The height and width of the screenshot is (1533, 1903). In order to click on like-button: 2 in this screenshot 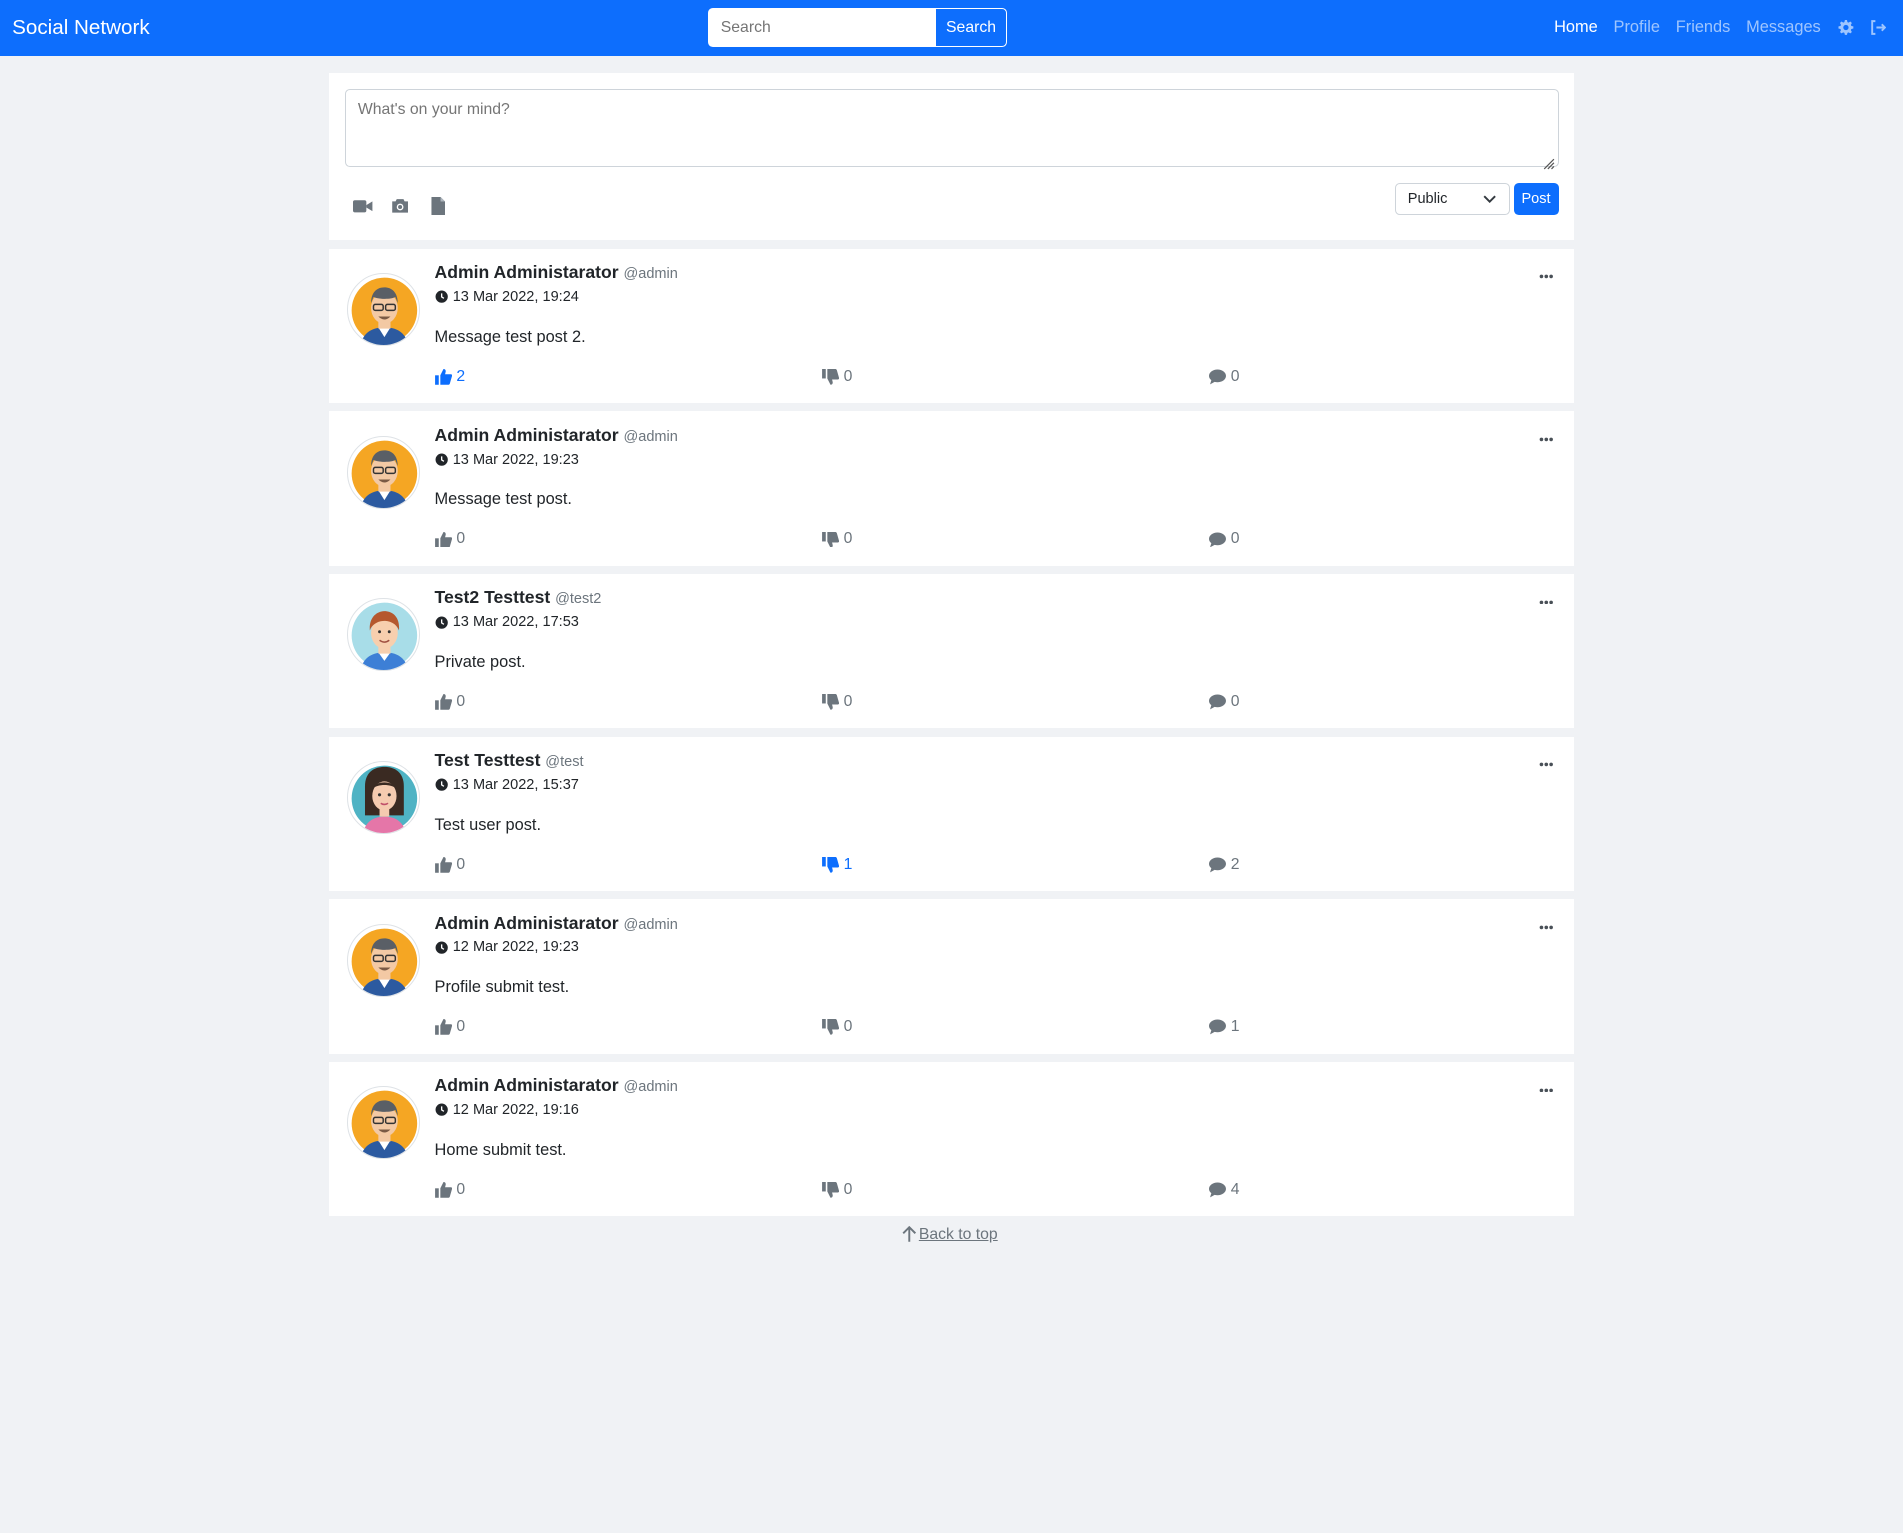, I will do `click(449, 377)`.